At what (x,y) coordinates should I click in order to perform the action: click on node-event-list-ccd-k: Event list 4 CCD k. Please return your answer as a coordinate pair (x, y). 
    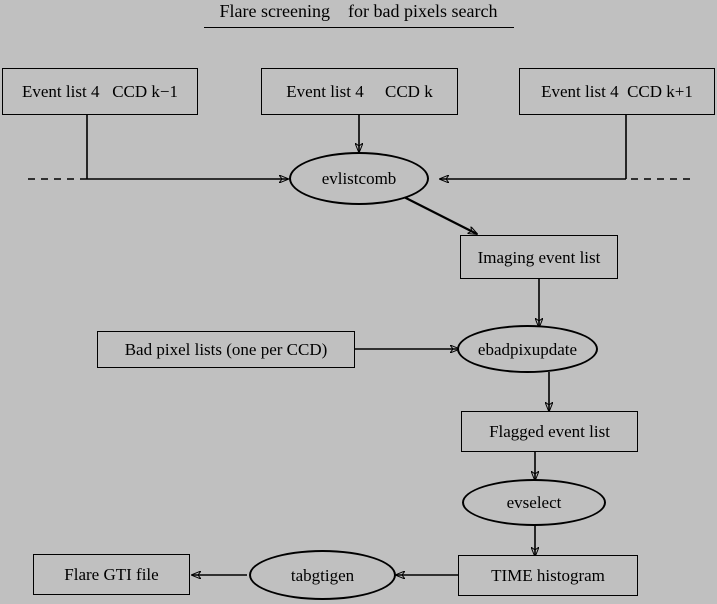
    Looking at the image, I should click on (359, 91).